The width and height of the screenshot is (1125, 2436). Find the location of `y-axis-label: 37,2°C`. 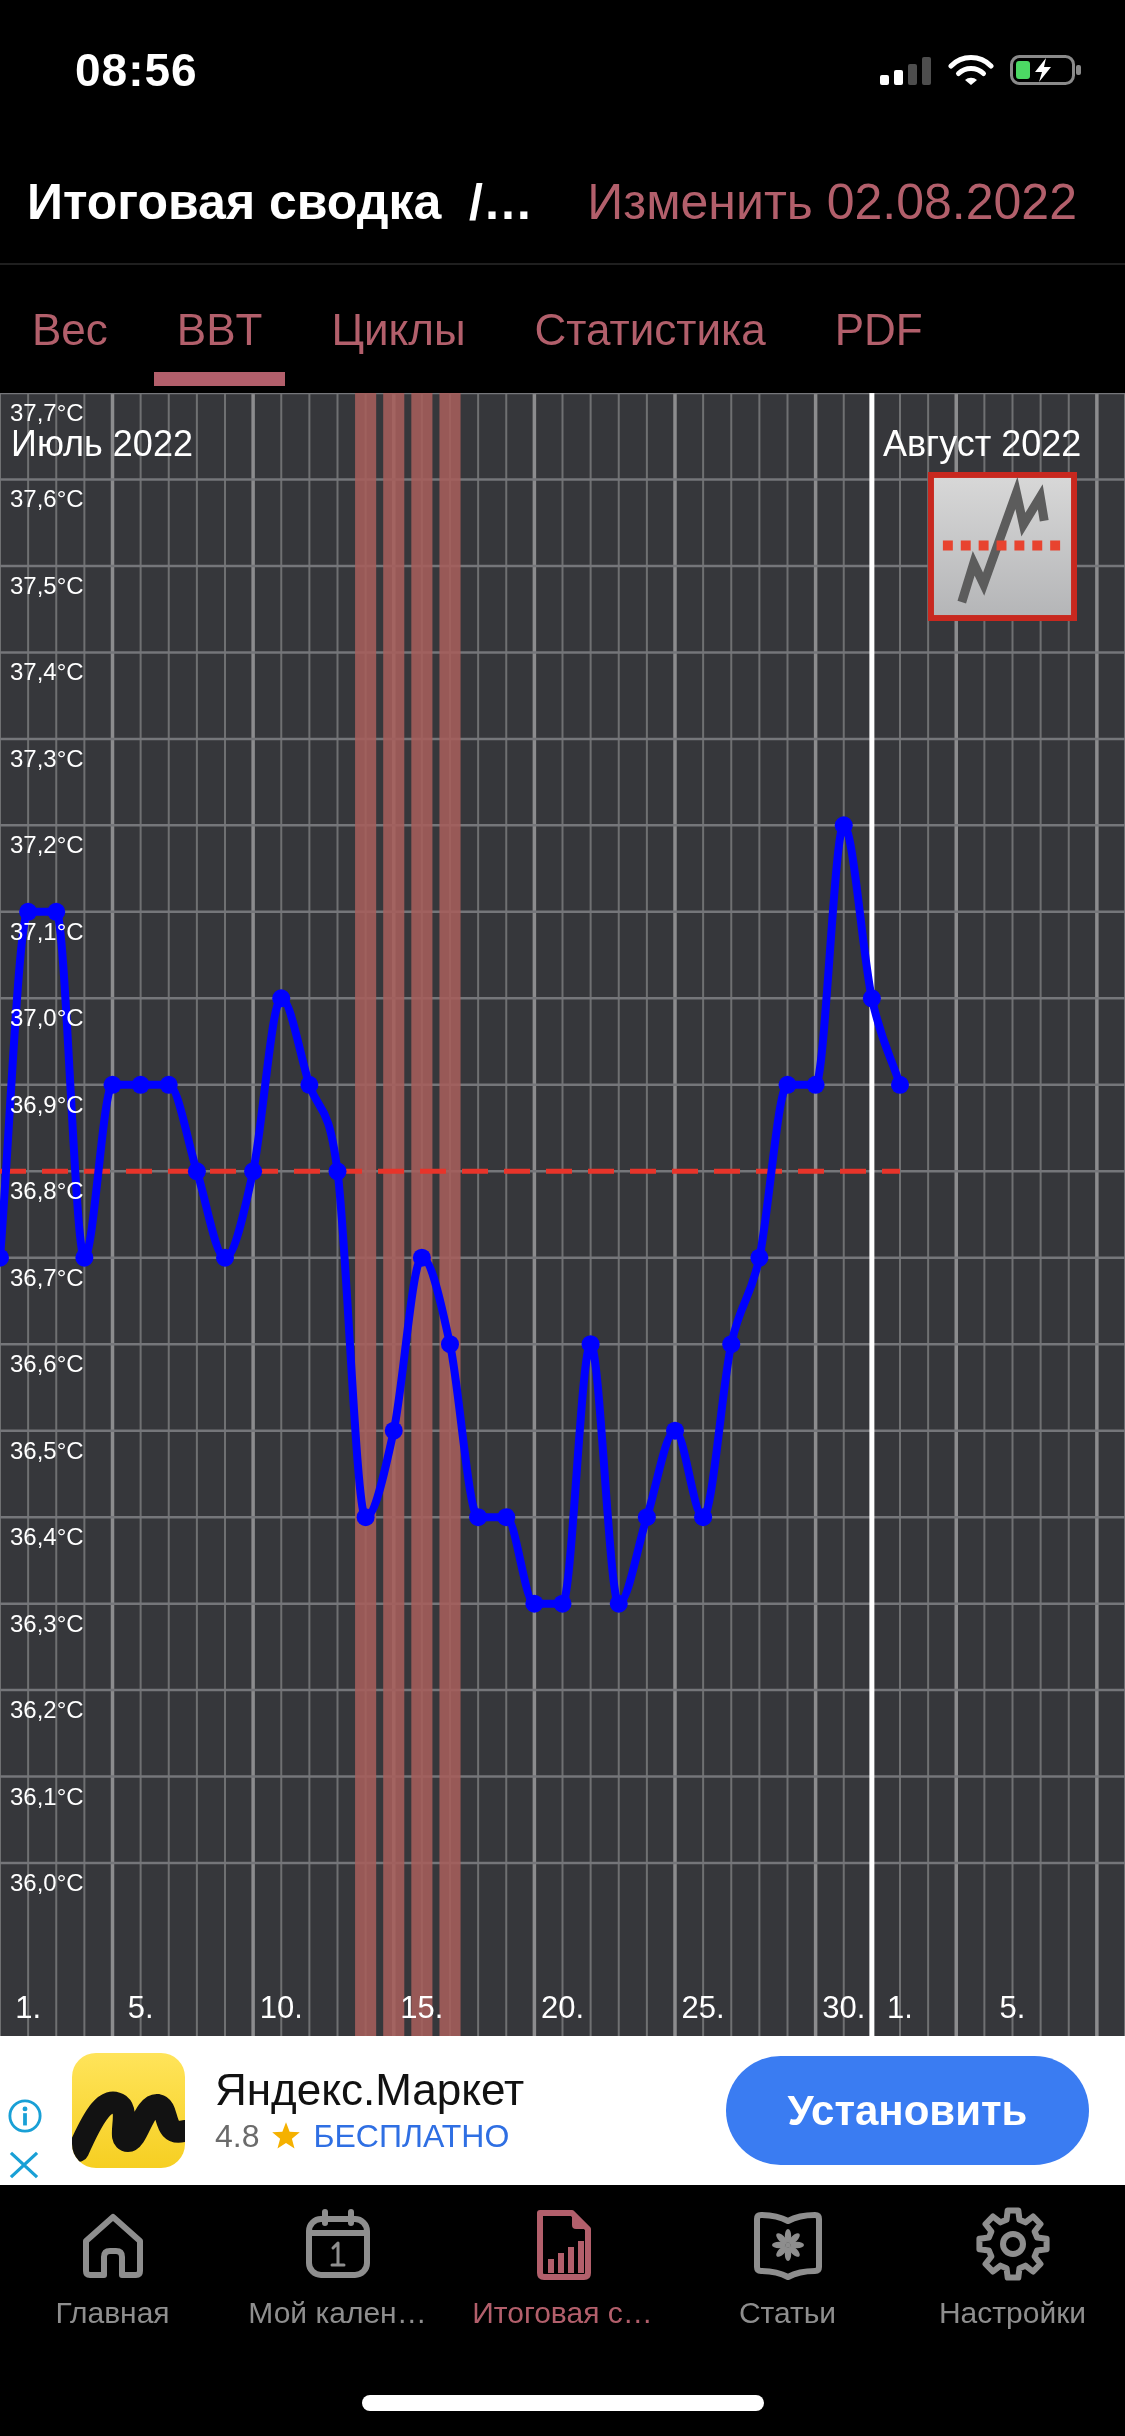

y-axis-label: 37,2°C is located at coordinates (47, 845).